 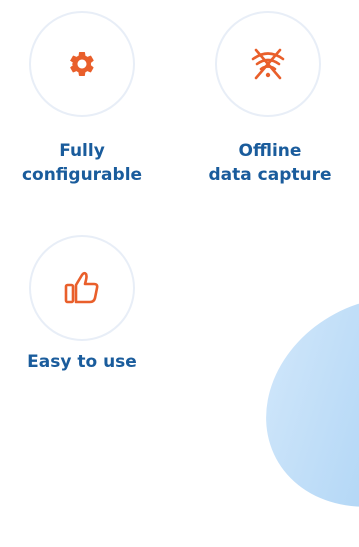 I want to click on feature-label-line: Fully, so click(x=82, y=151).